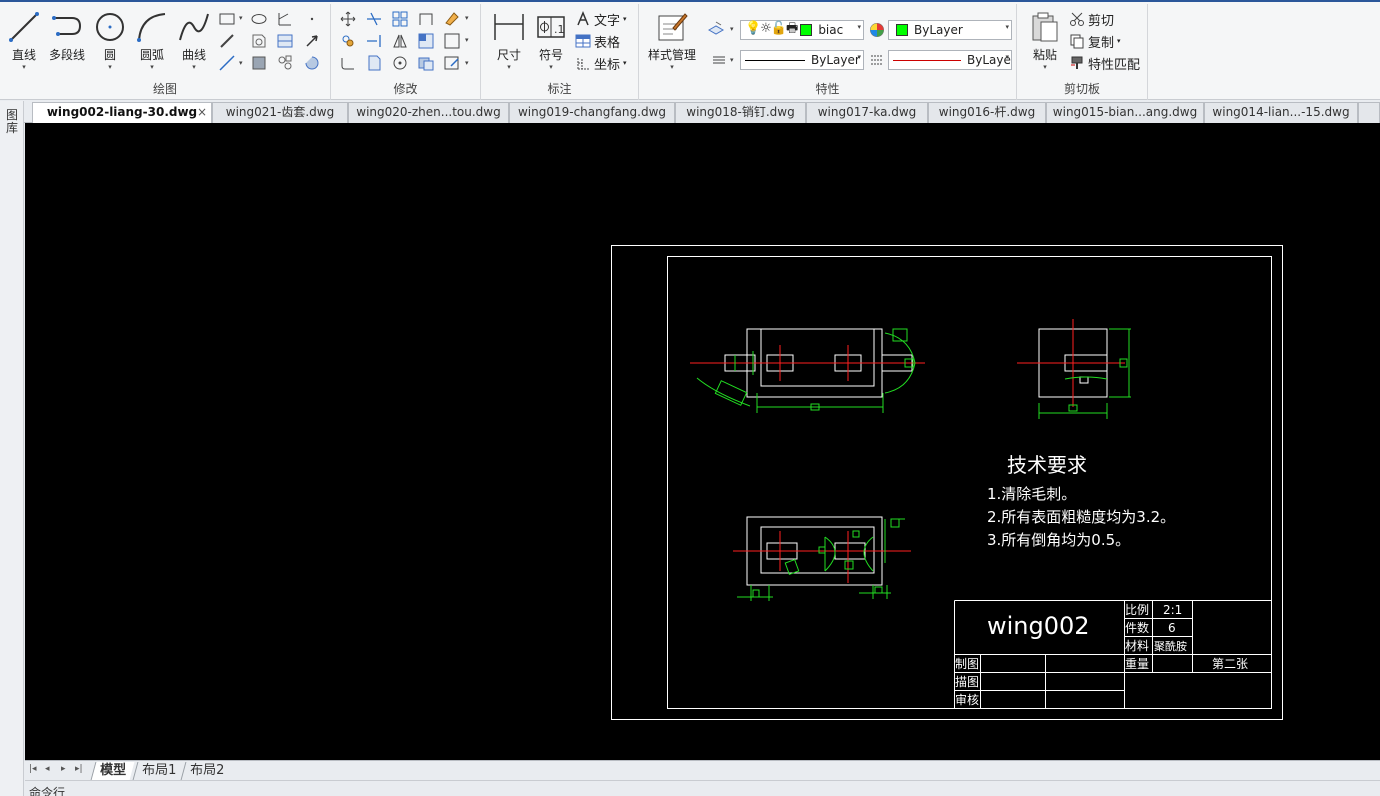 The image size is (1380, 796). Describe the element at coordinates (348, 19) in the screenshot. I see `move-icon` at that location.